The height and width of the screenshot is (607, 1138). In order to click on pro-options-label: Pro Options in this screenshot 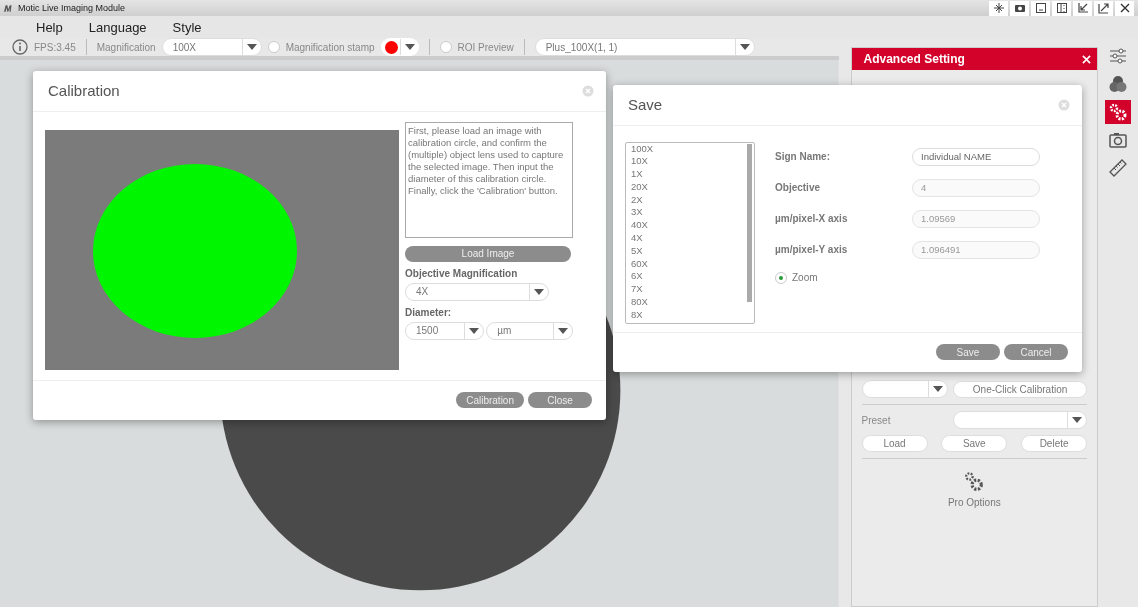, I will do `click(974, 502)`.